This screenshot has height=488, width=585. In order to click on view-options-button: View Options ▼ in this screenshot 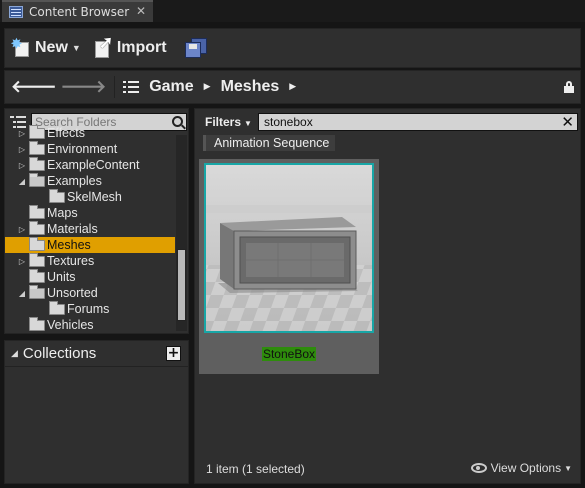, I will do `click(521, 468)`.